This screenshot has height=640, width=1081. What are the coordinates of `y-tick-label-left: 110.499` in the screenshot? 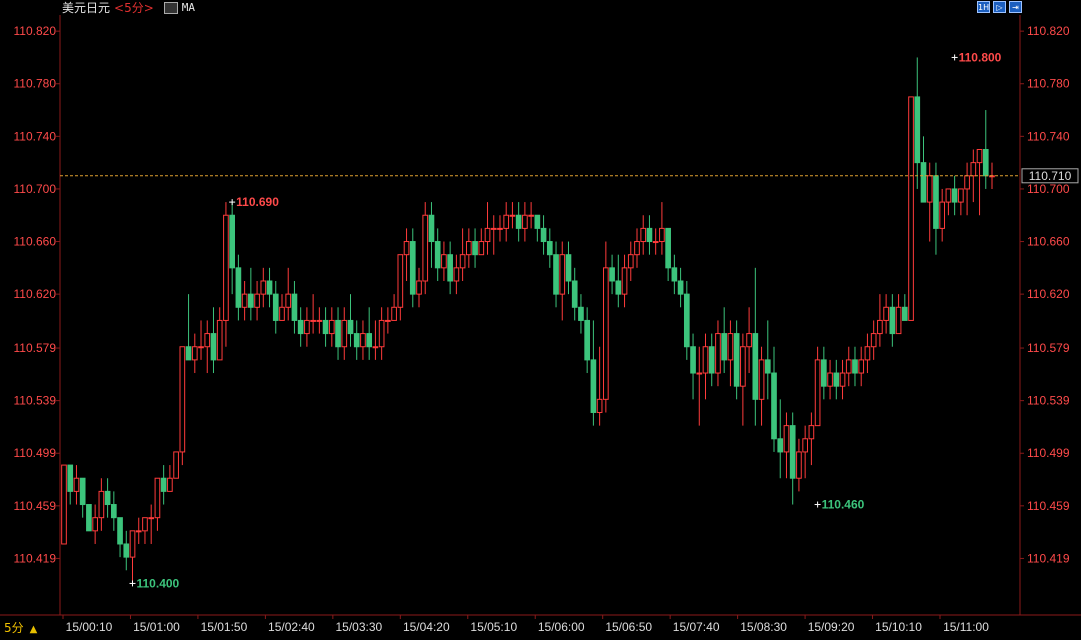 It's located at (35, 453).